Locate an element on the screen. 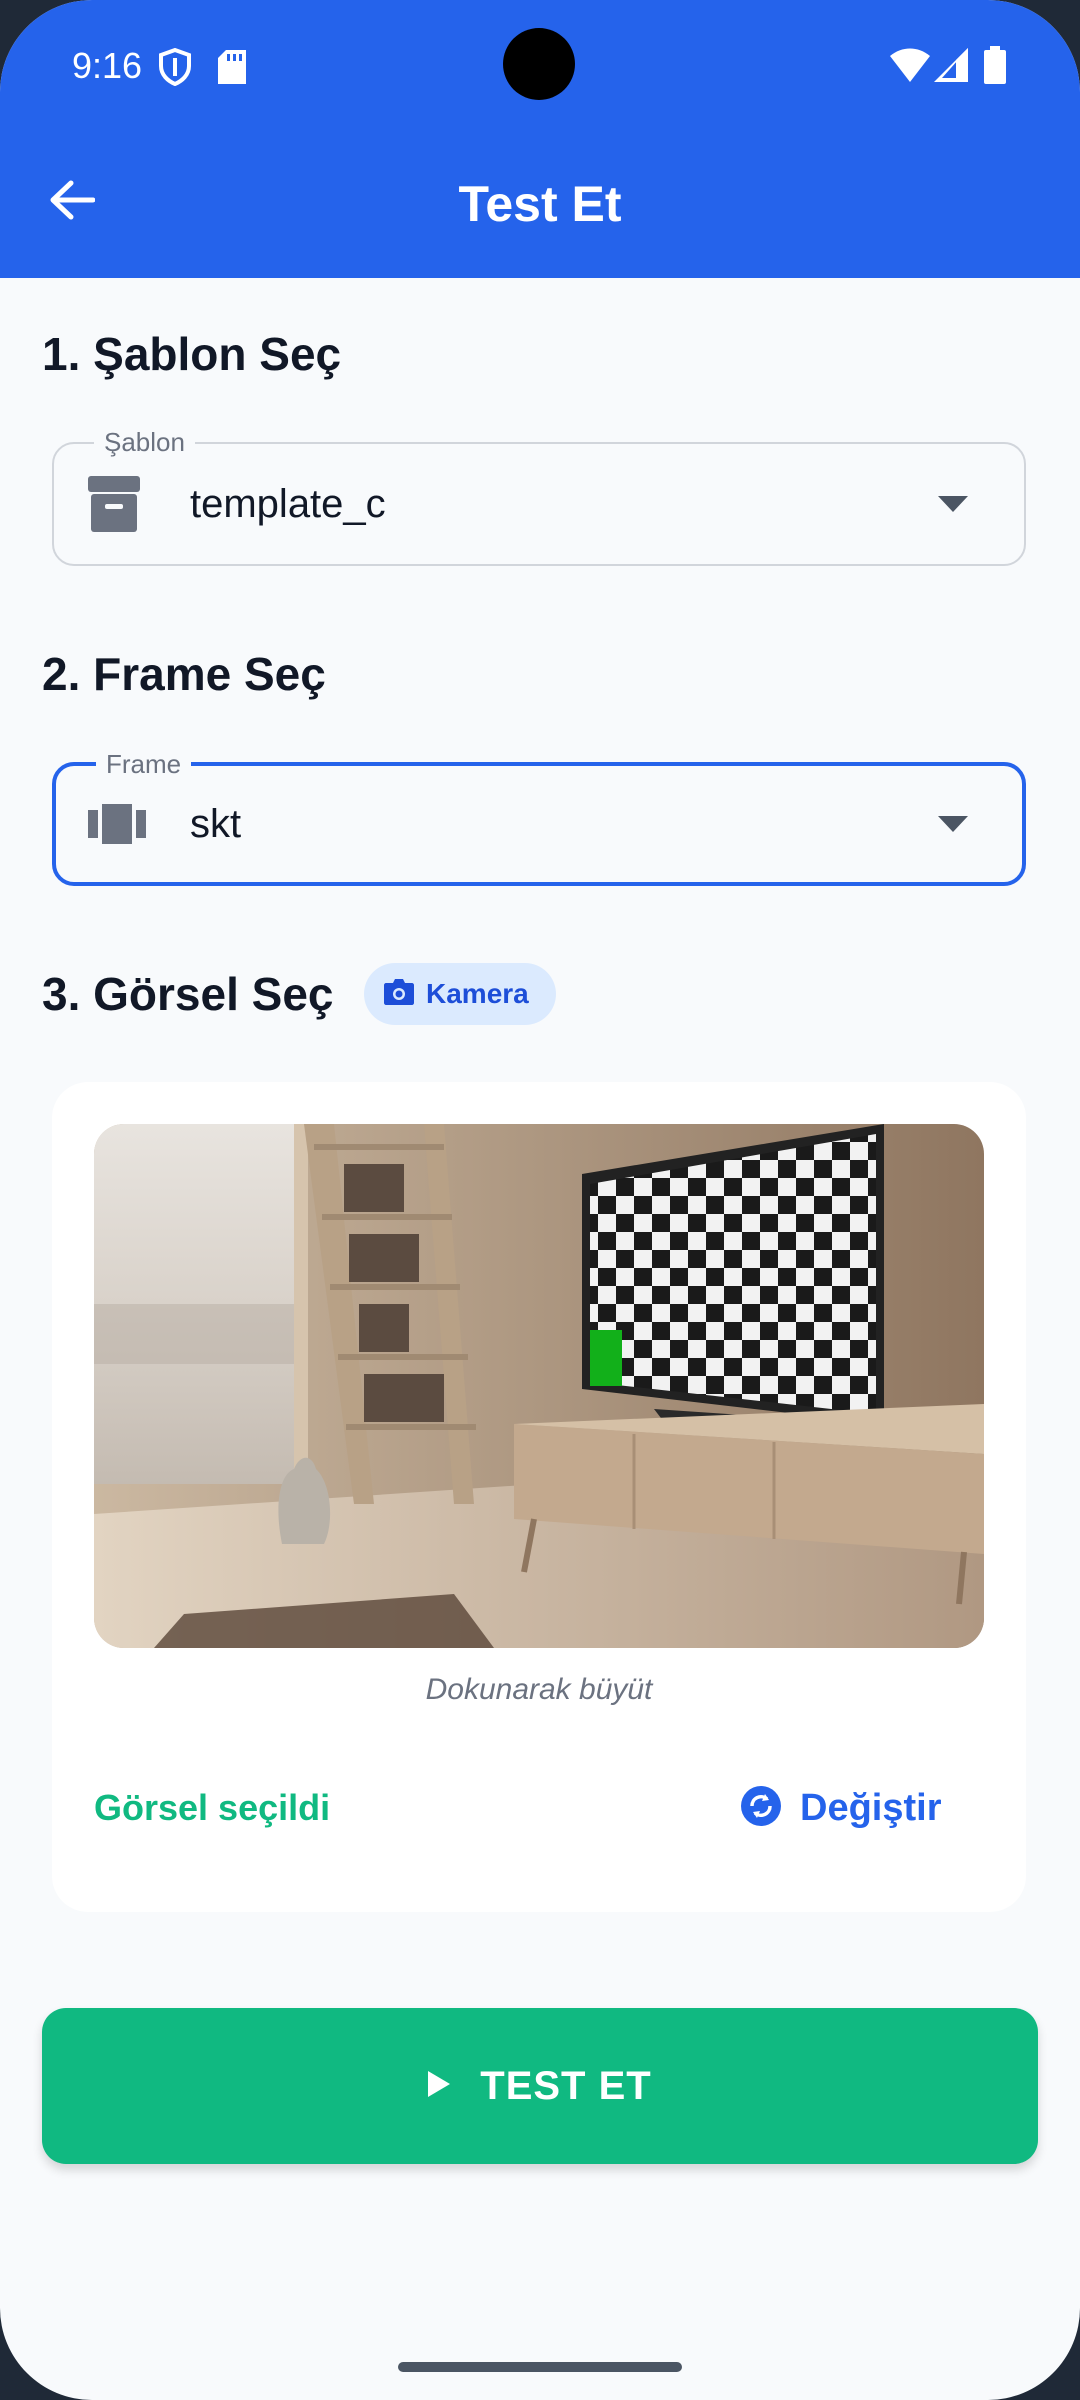 The image size is (1080, 2400). image-section-title: 3. Görsel Seç is located at coordinates (188, 994).